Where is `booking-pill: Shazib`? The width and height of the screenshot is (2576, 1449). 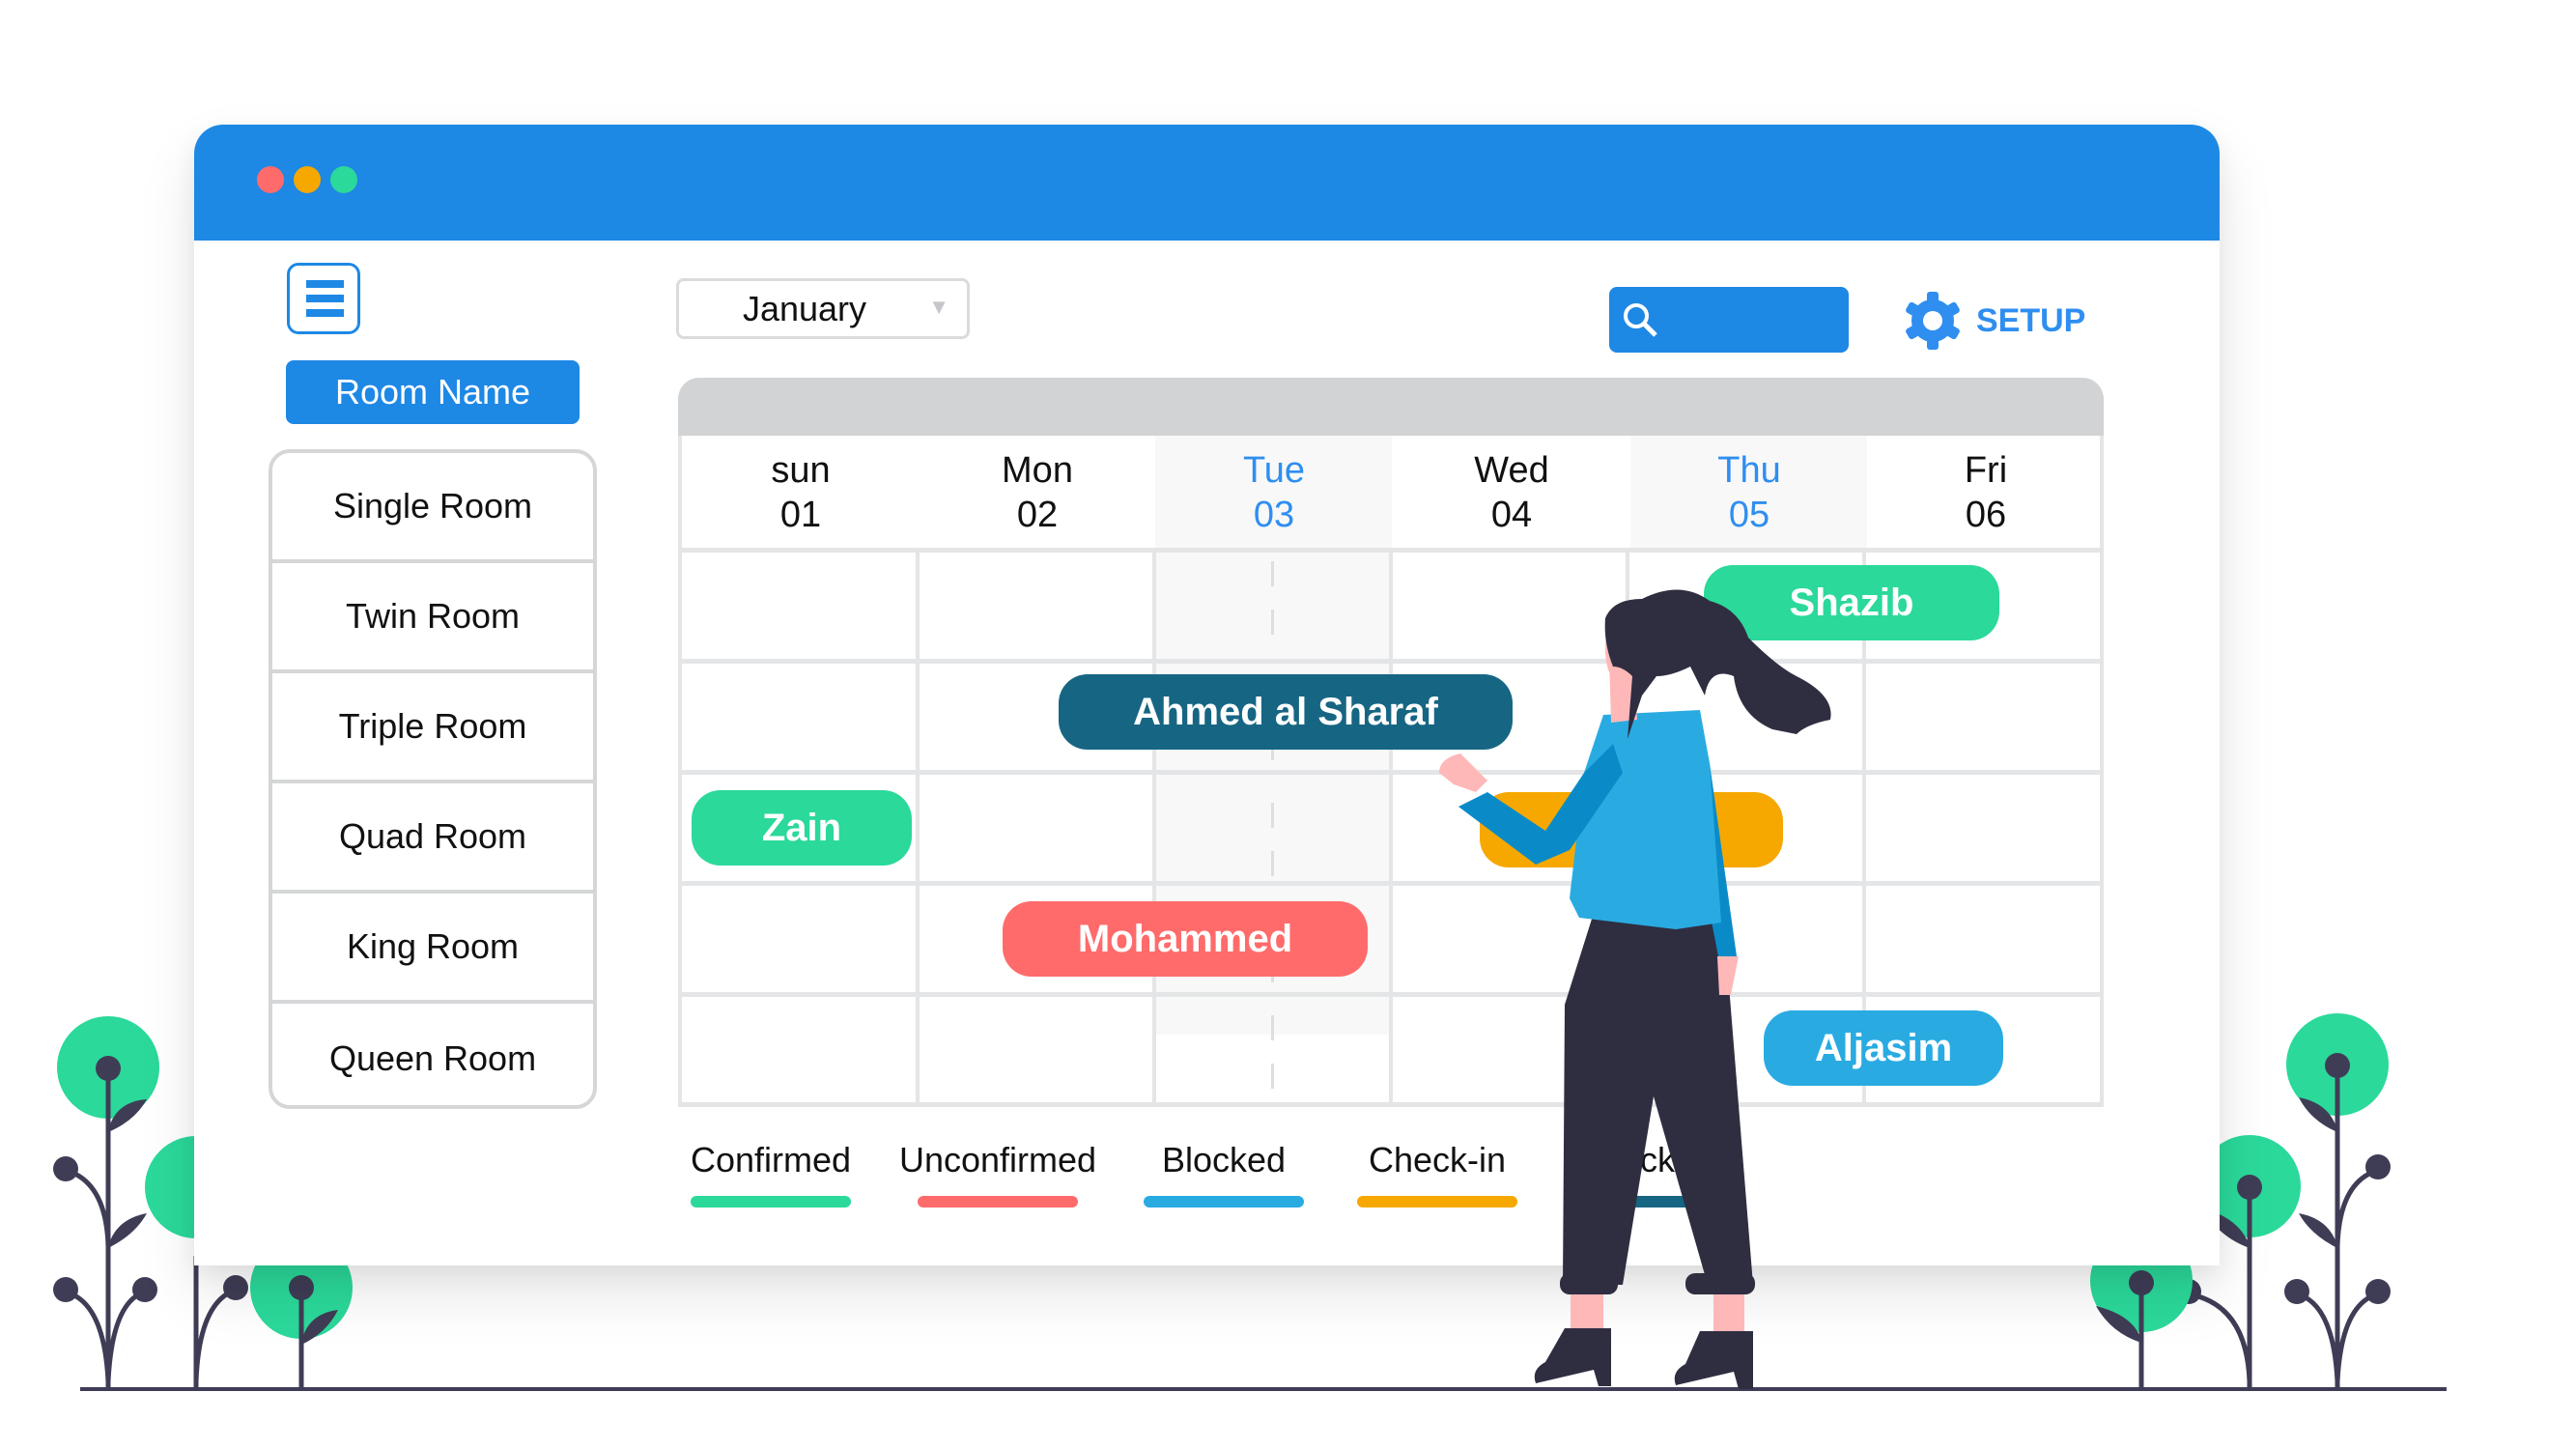
booking-pill: Shazib is located at coordinates (1851, 602).